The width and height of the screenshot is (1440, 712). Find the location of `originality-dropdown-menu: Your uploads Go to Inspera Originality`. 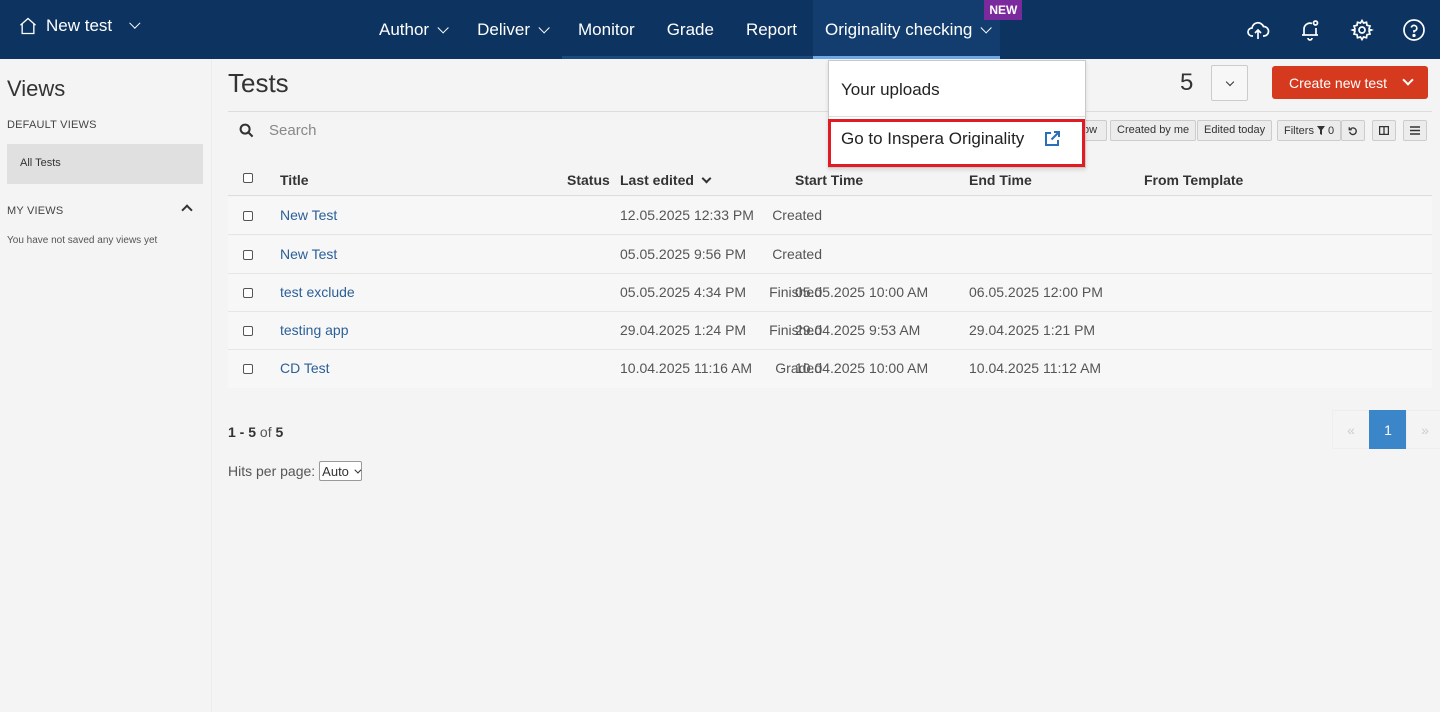

originality-dropdown-menu: Your uploads Go to Inspera Originality is located at coordinates (957, 114).